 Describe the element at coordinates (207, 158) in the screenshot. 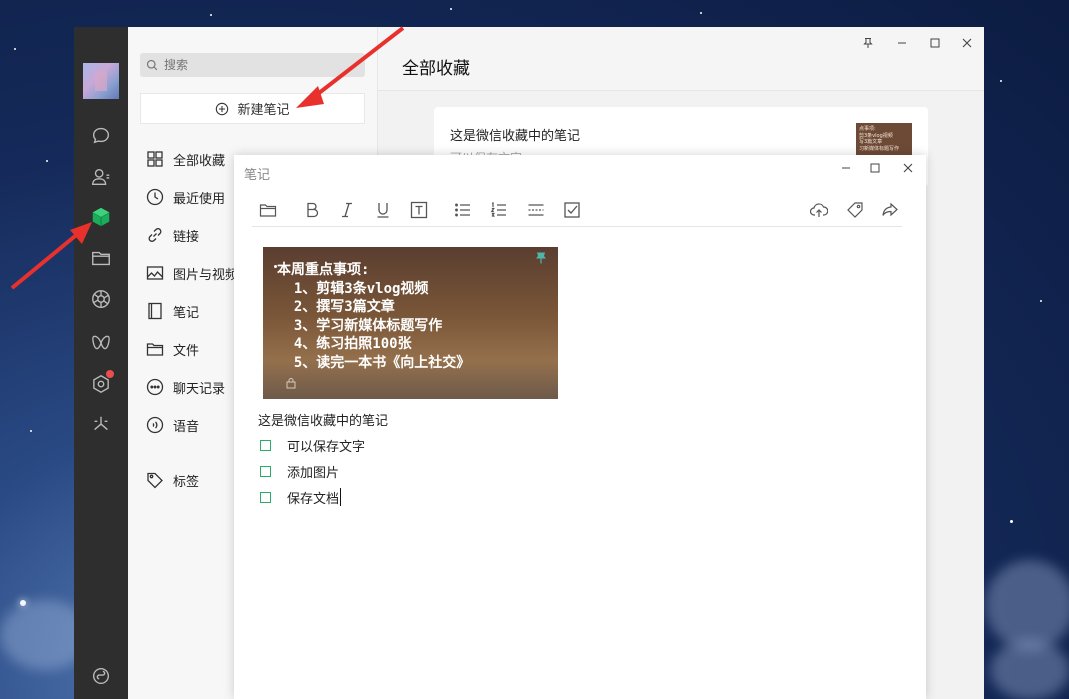

I see `annotation-arrows` at that location.